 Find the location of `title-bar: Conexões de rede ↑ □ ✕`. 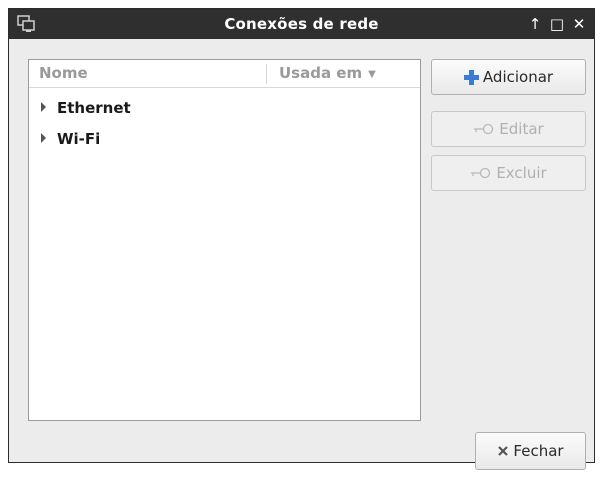

title-bar: Conexões de rede ↑ □ ✕ is located at coordinates (301, 24).